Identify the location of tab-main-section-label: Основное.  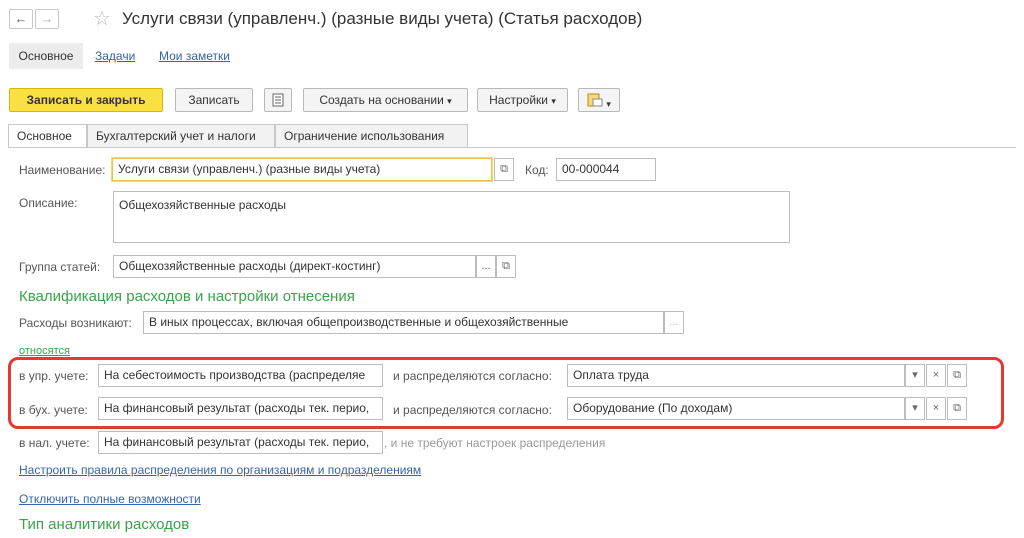
(46, 56).